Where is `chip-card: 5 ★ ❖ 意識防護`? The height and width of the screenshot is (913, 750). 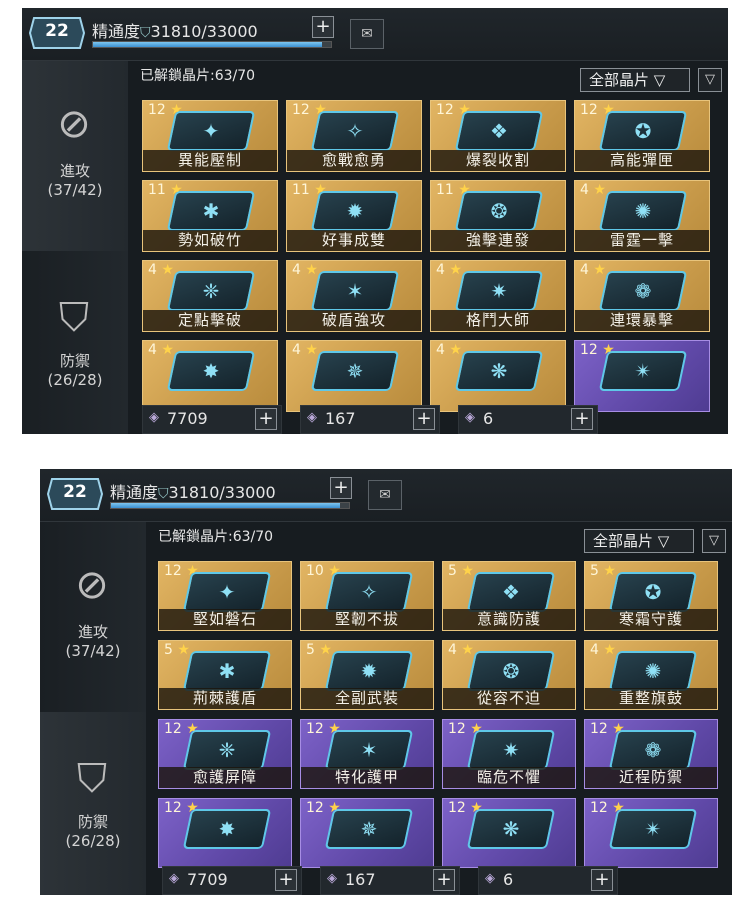
chip-card: 5 ★ ❖ 意識防護 is located at coordinates (509, 596).